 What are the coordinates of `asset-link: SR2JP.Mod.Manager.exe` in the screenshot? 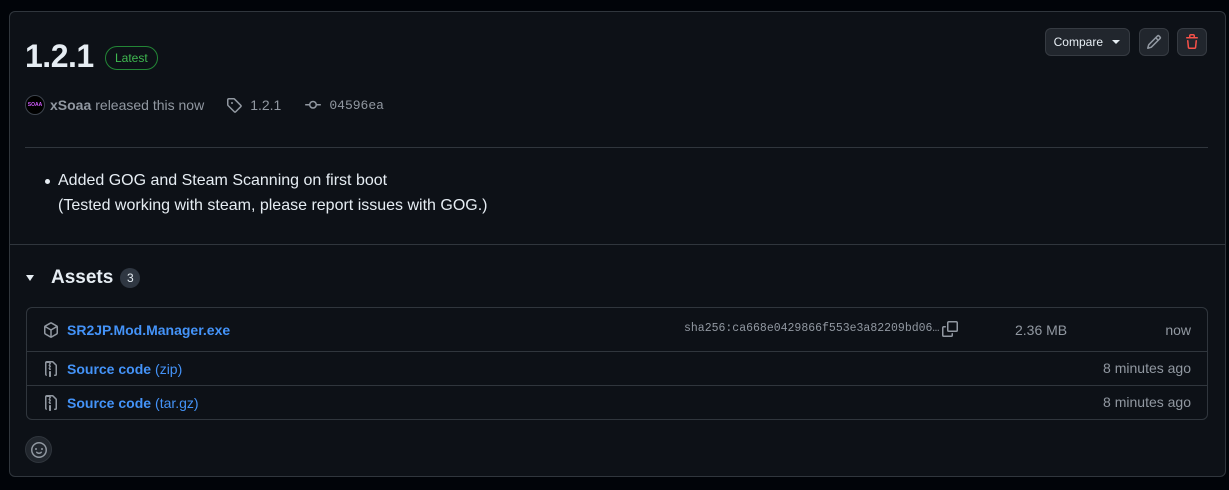 It's located at (148, 330).